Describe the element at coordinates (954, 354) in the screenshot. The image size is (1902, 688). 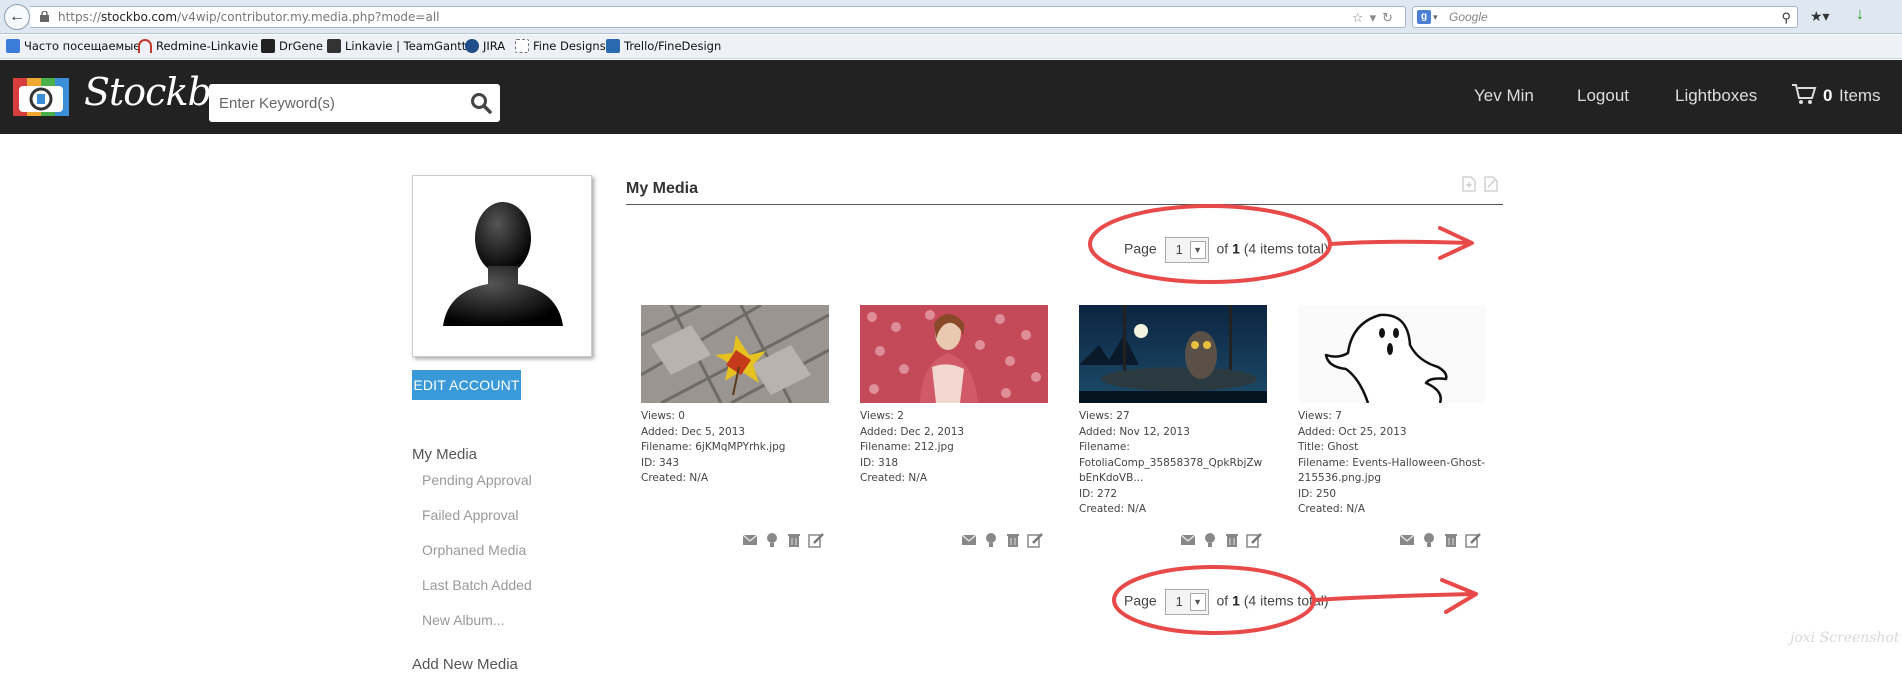
I see `thumbnail-woman` at that location.